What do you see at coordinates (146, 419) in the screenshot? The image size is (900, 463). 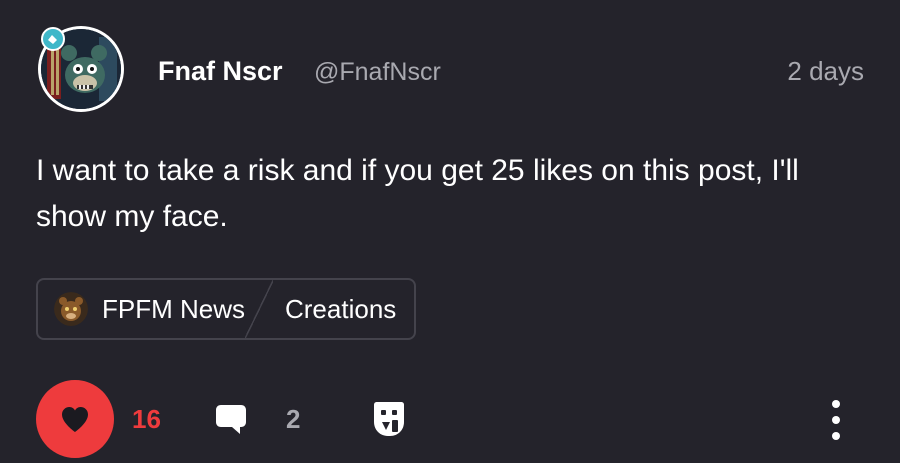 I see `like-count: 16` at bounding box center [146, 419].